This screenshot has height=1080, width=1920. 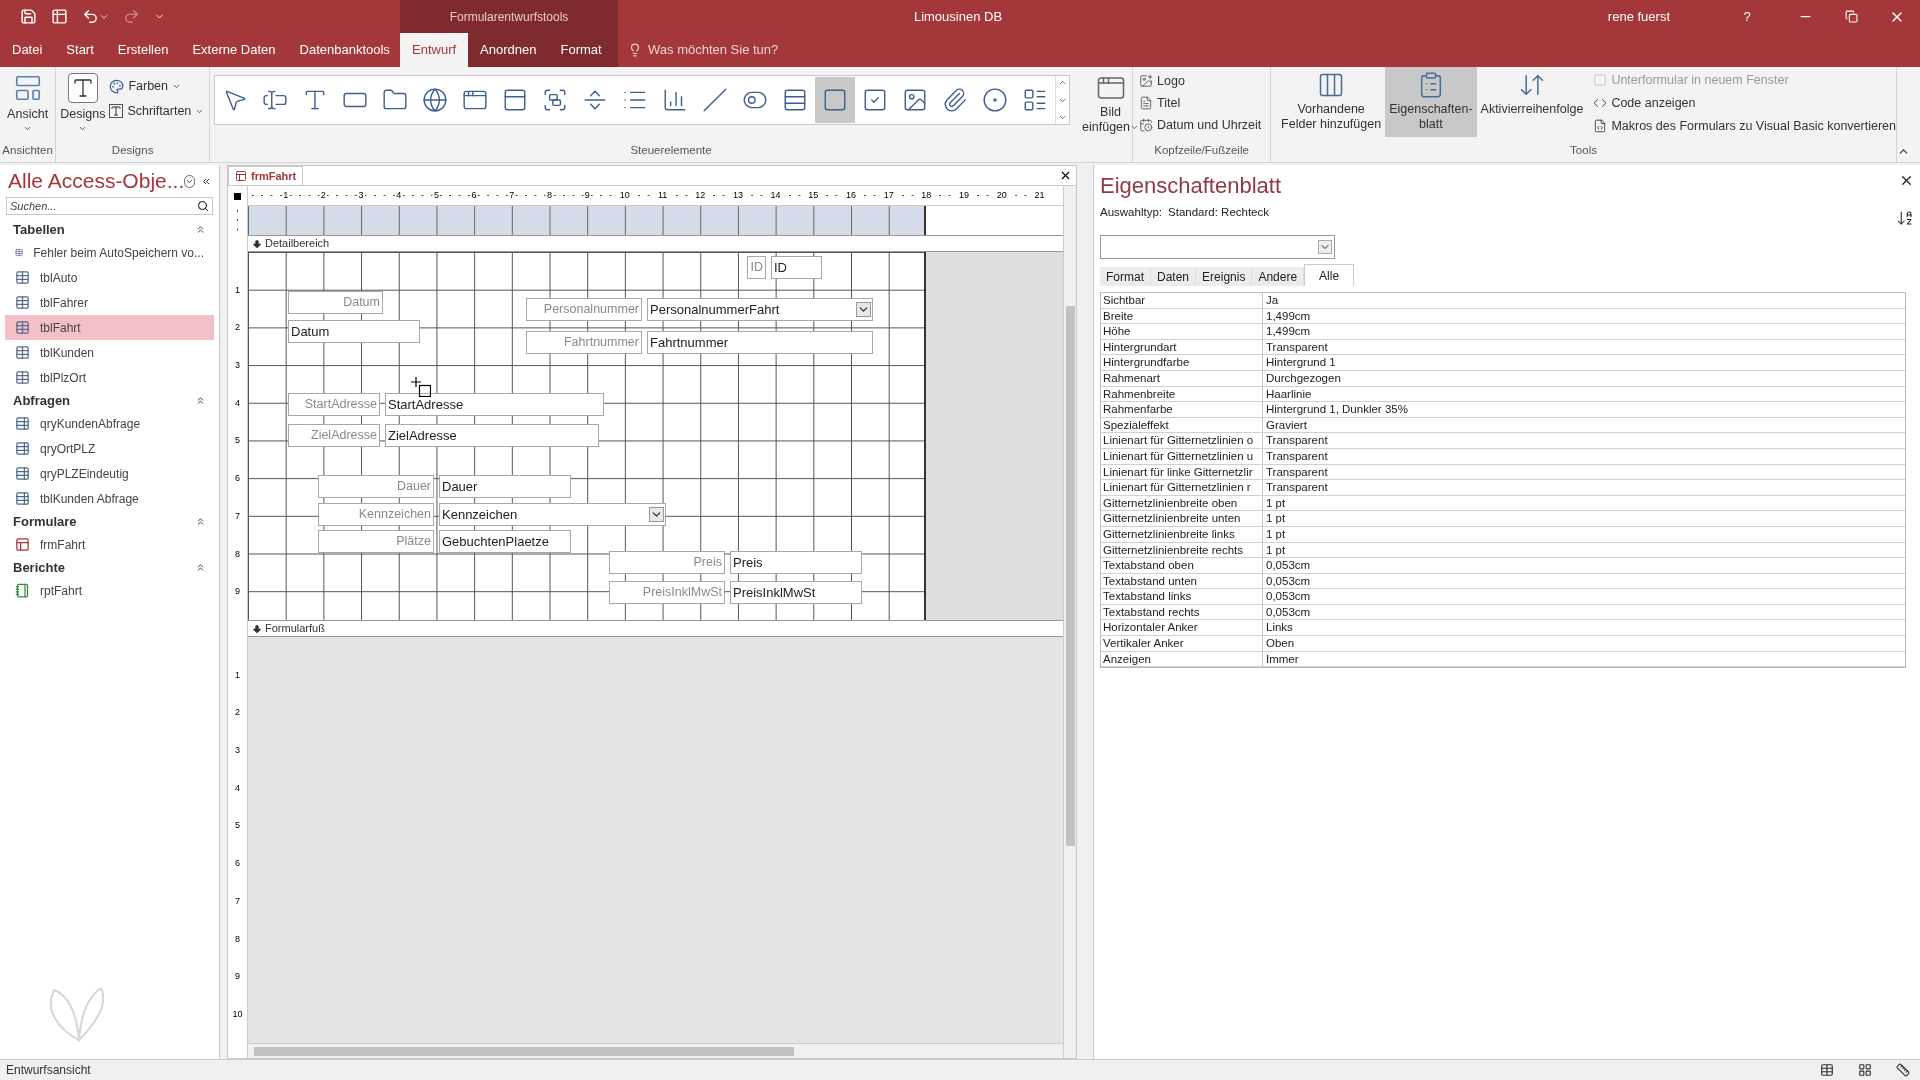 I want to click on section-bar: Formularfuß, so click(x=655, y=628).